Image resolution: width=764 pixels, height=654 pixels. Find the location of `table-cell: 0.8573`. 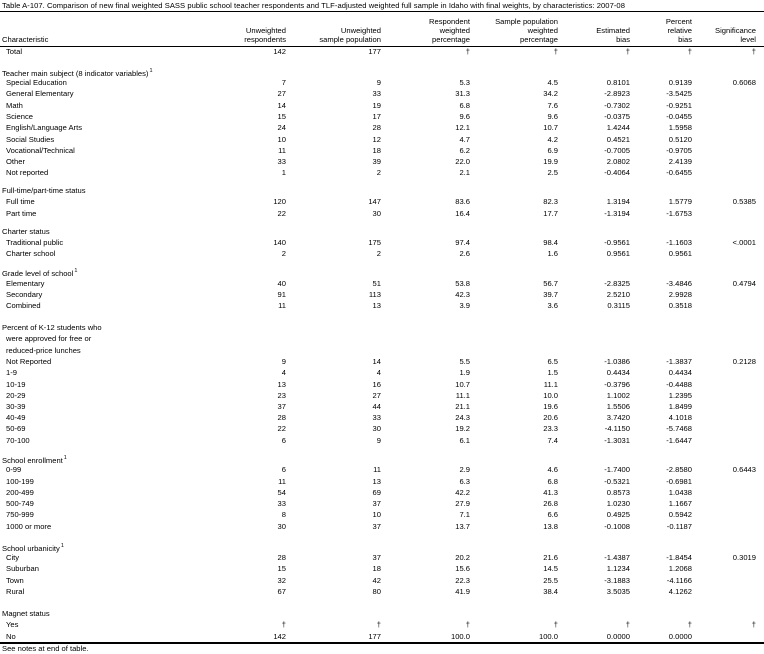

table-cell: 0.8573 is located at coordinates (618, 492).